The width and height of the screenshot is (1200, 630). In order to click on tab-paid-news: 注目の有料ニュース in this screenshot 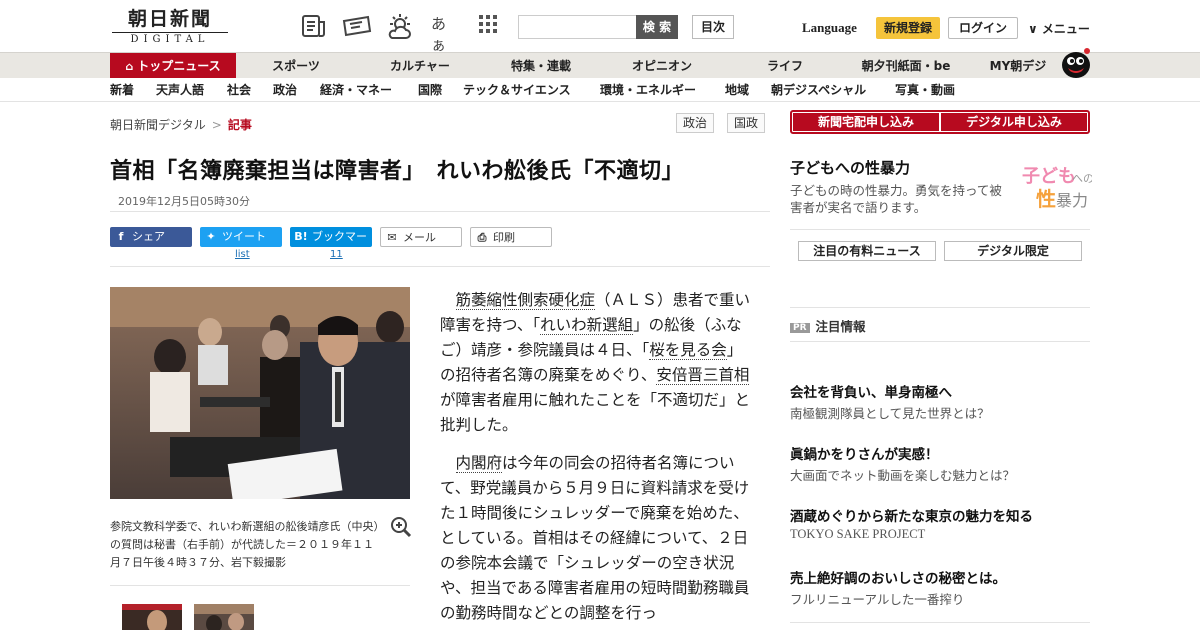, I will do `click(867, 251)`.